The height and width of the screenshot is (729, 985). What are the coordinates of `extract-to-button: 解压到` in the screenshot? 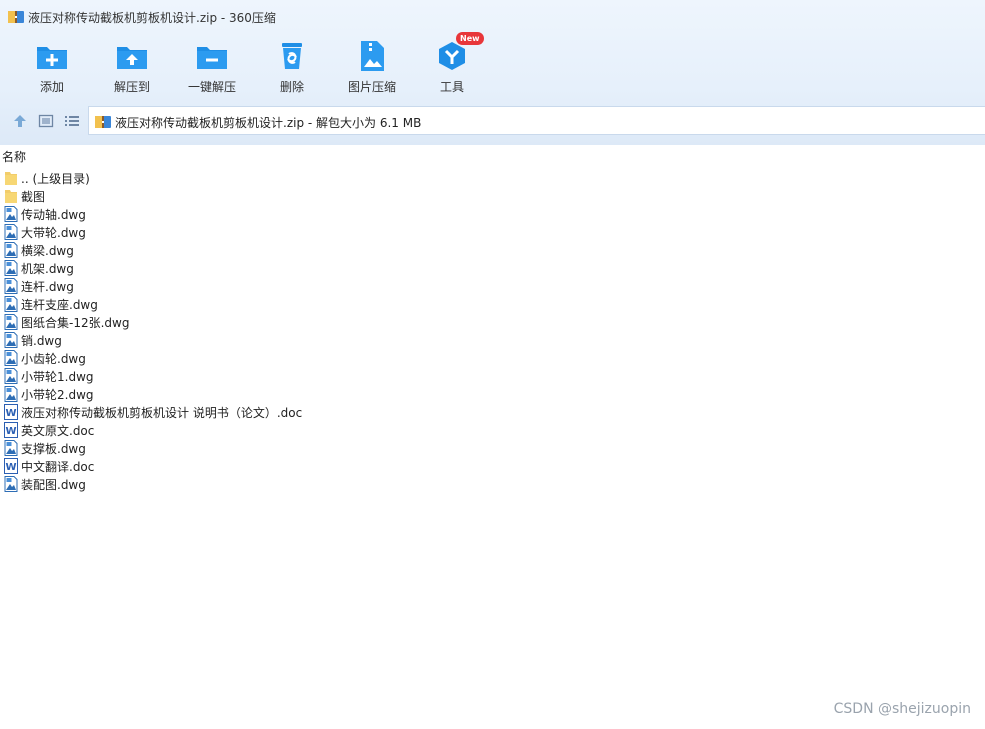 It's located at (132, 69).